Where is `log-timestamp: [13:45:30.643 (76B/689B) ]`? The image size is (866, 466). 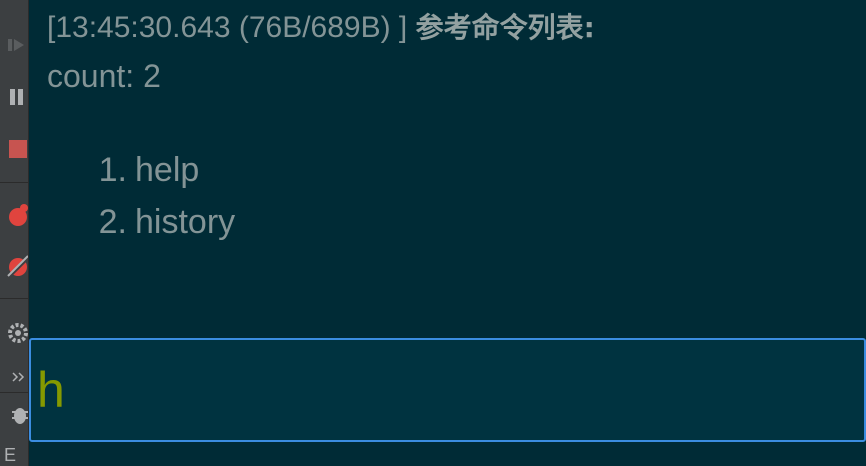 log-timestamp: [13:45:30.643 (76B/689B) ] is located at coordinates (227, 27).